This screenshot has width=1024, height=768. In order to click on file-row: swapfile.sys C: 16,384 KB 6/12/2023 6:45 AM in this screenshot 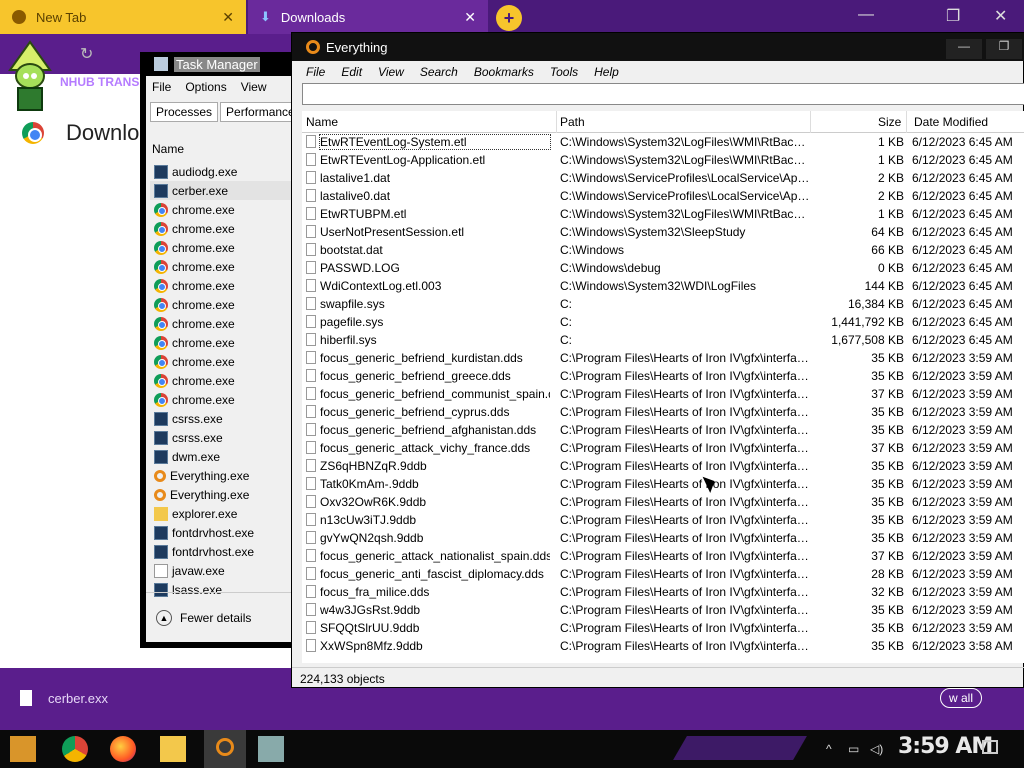, I will do `click(663, 304)`.